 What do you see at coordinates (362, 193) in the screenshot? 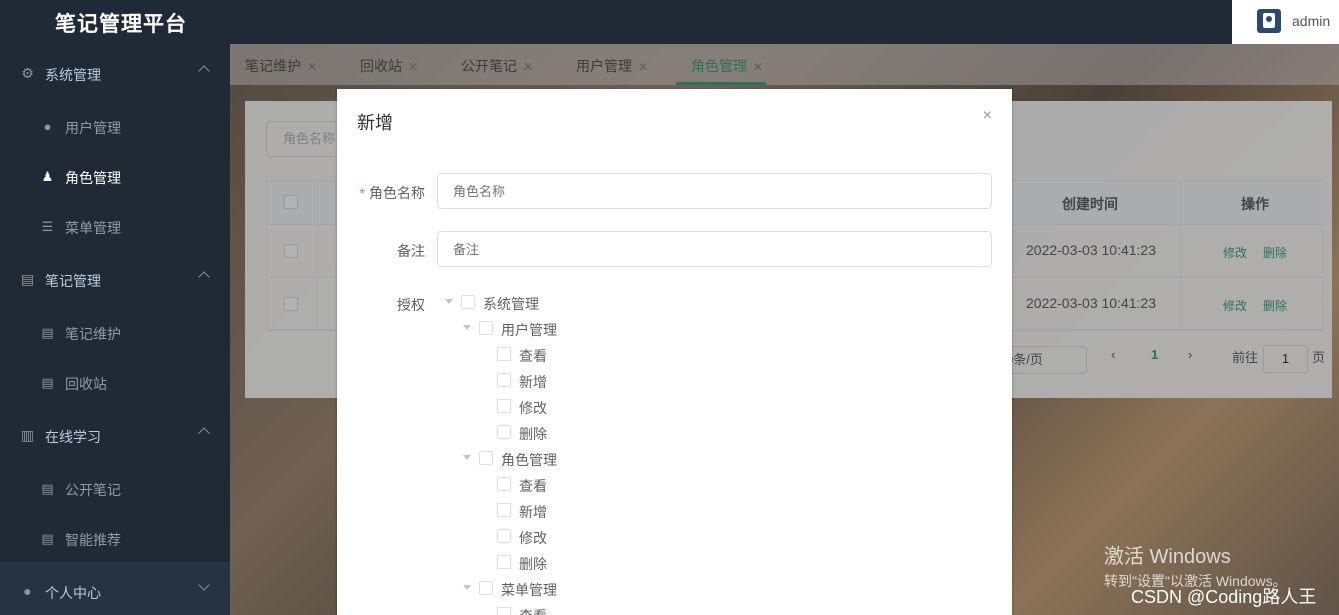
I see `required-mark: *` at bounding box center [362, 193].